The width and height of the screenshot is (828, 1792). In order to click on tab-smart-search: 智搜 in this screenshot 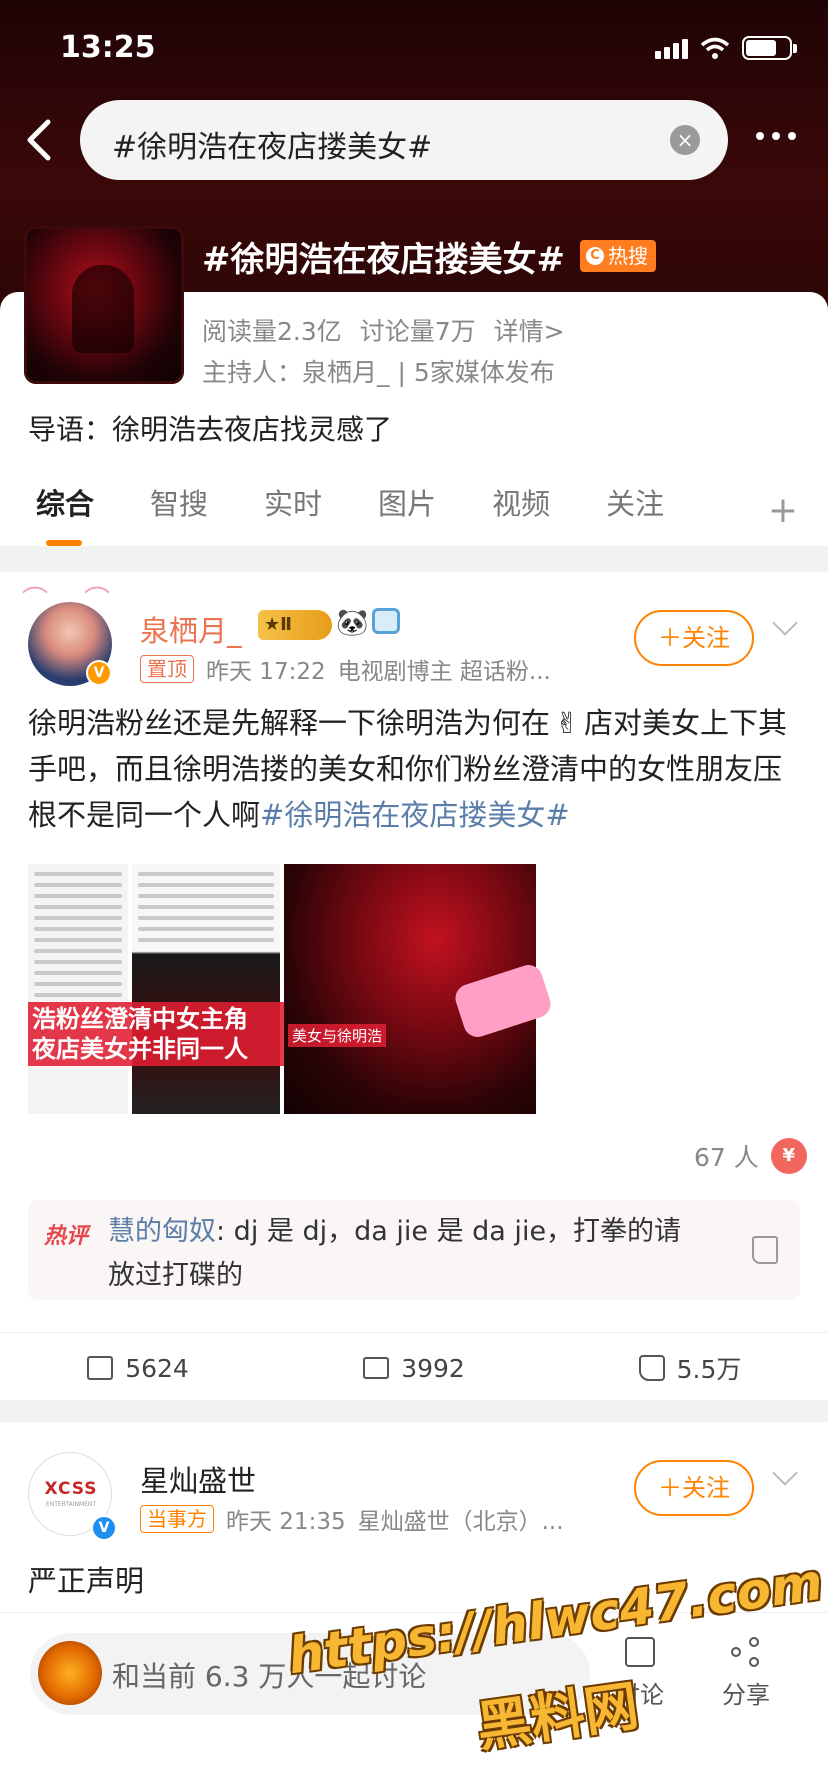, I will do `click(179, 516)`.